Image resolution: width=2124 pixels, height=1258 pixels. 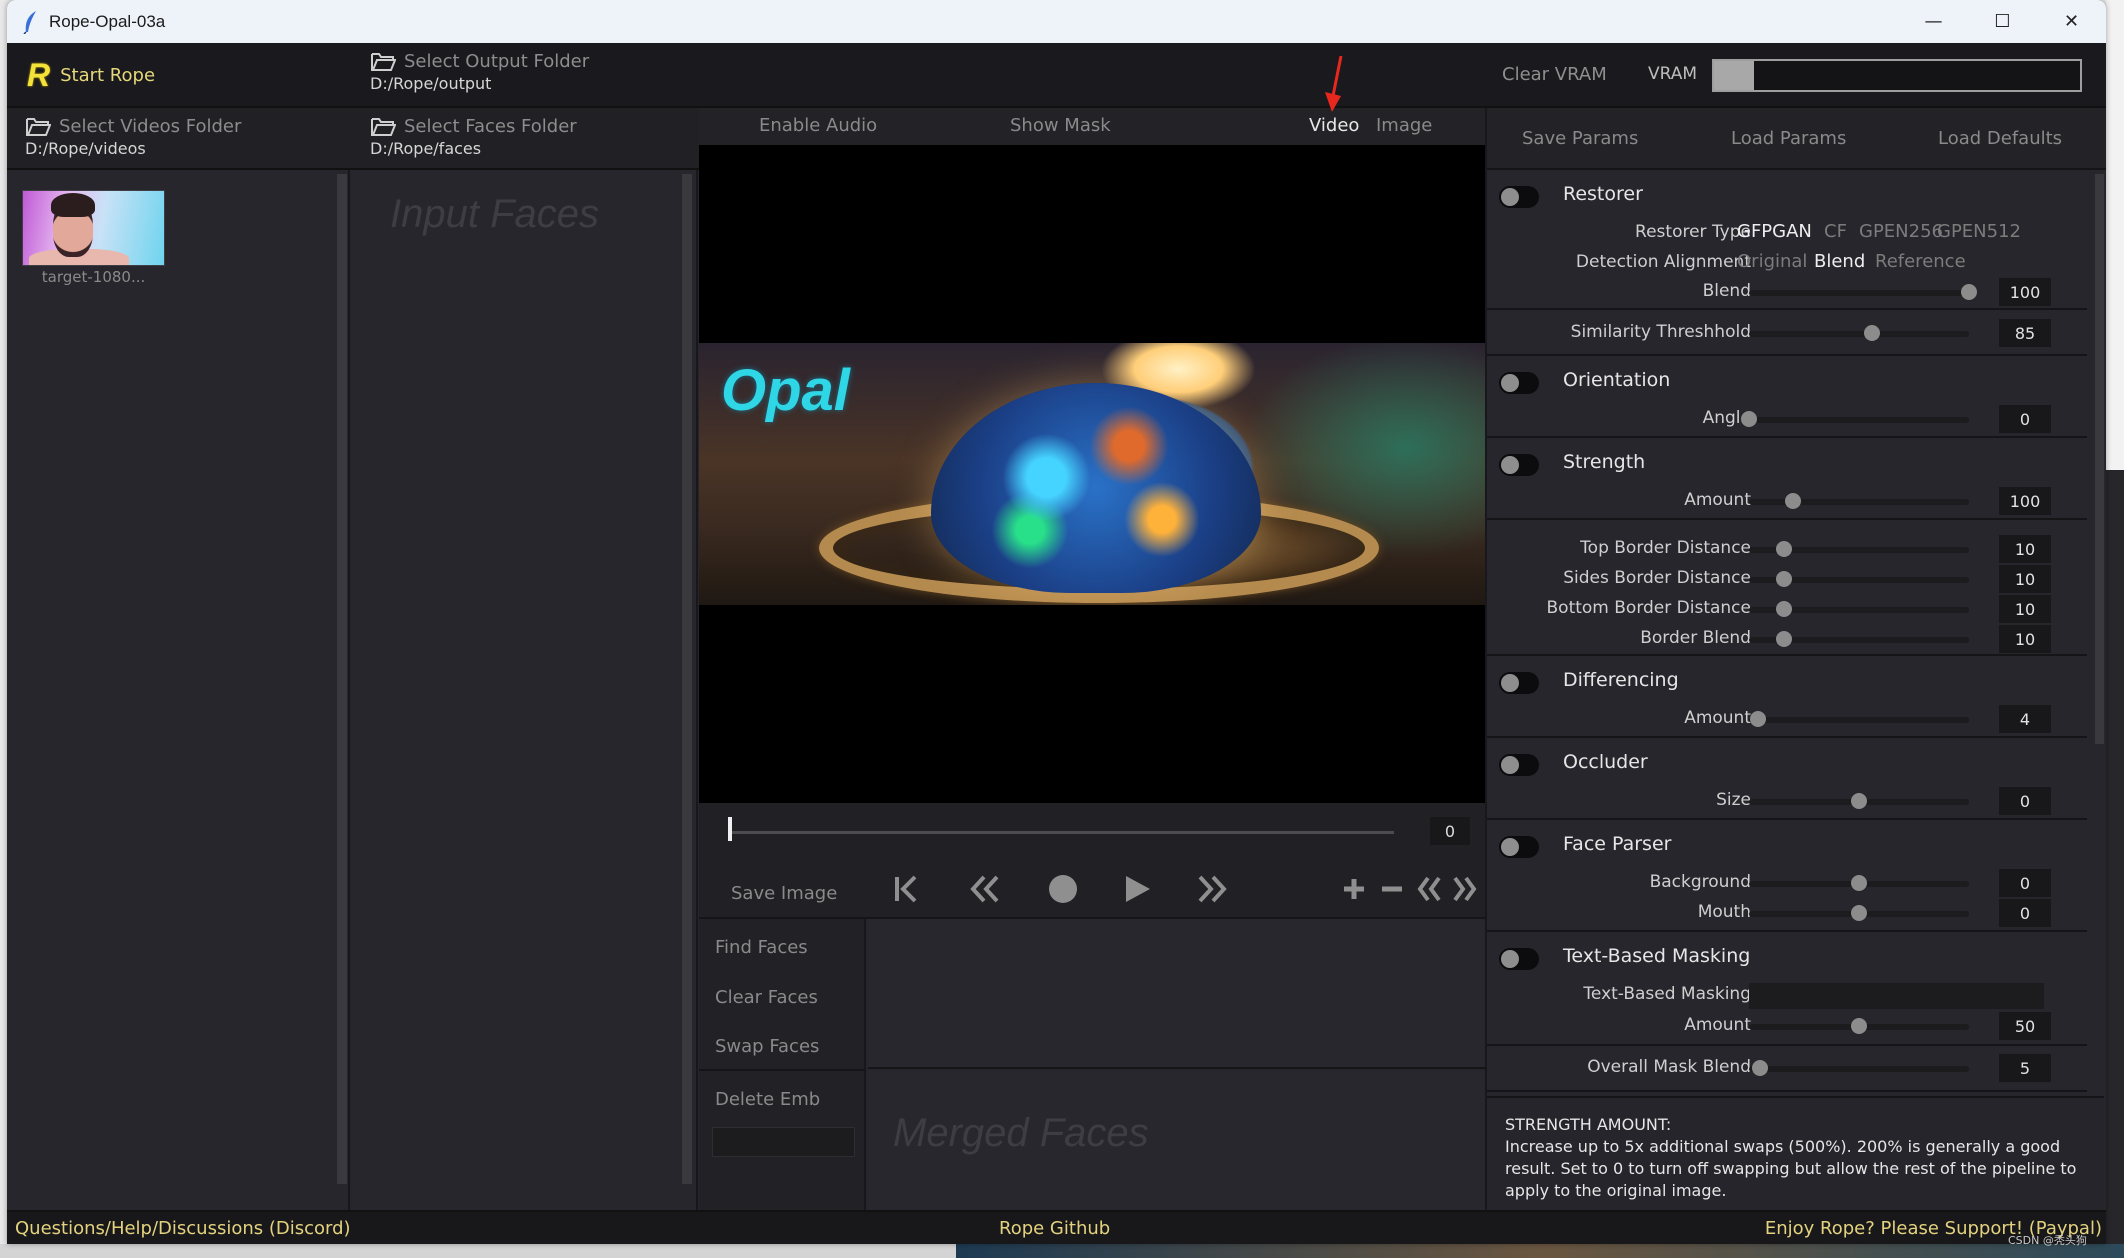 What do you see at coordinates (2025, 883) in the screenshot?
I see `background-value: 0` at bounding box center [2025, 883].